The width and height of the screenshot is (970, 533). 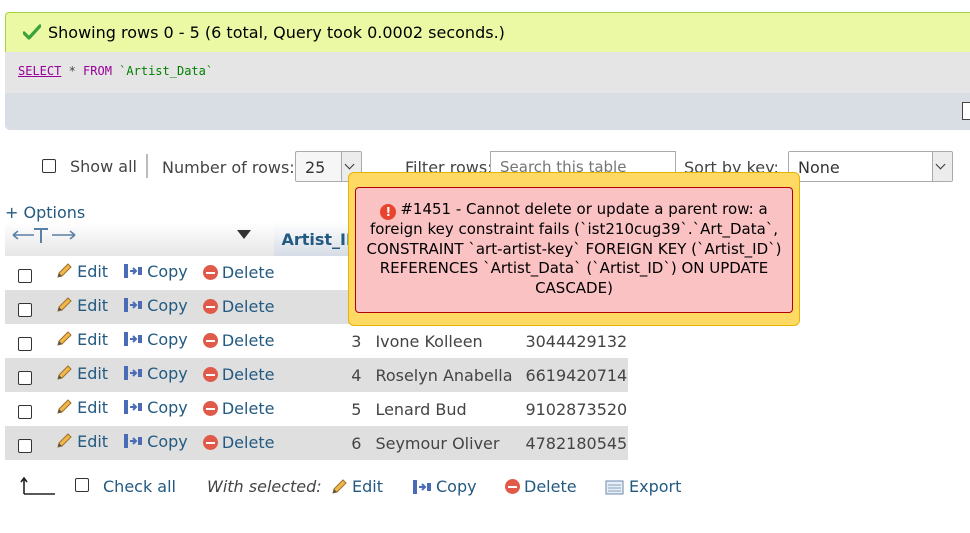 I want to click on show-all-checkbox, so click(x=49, y=166).